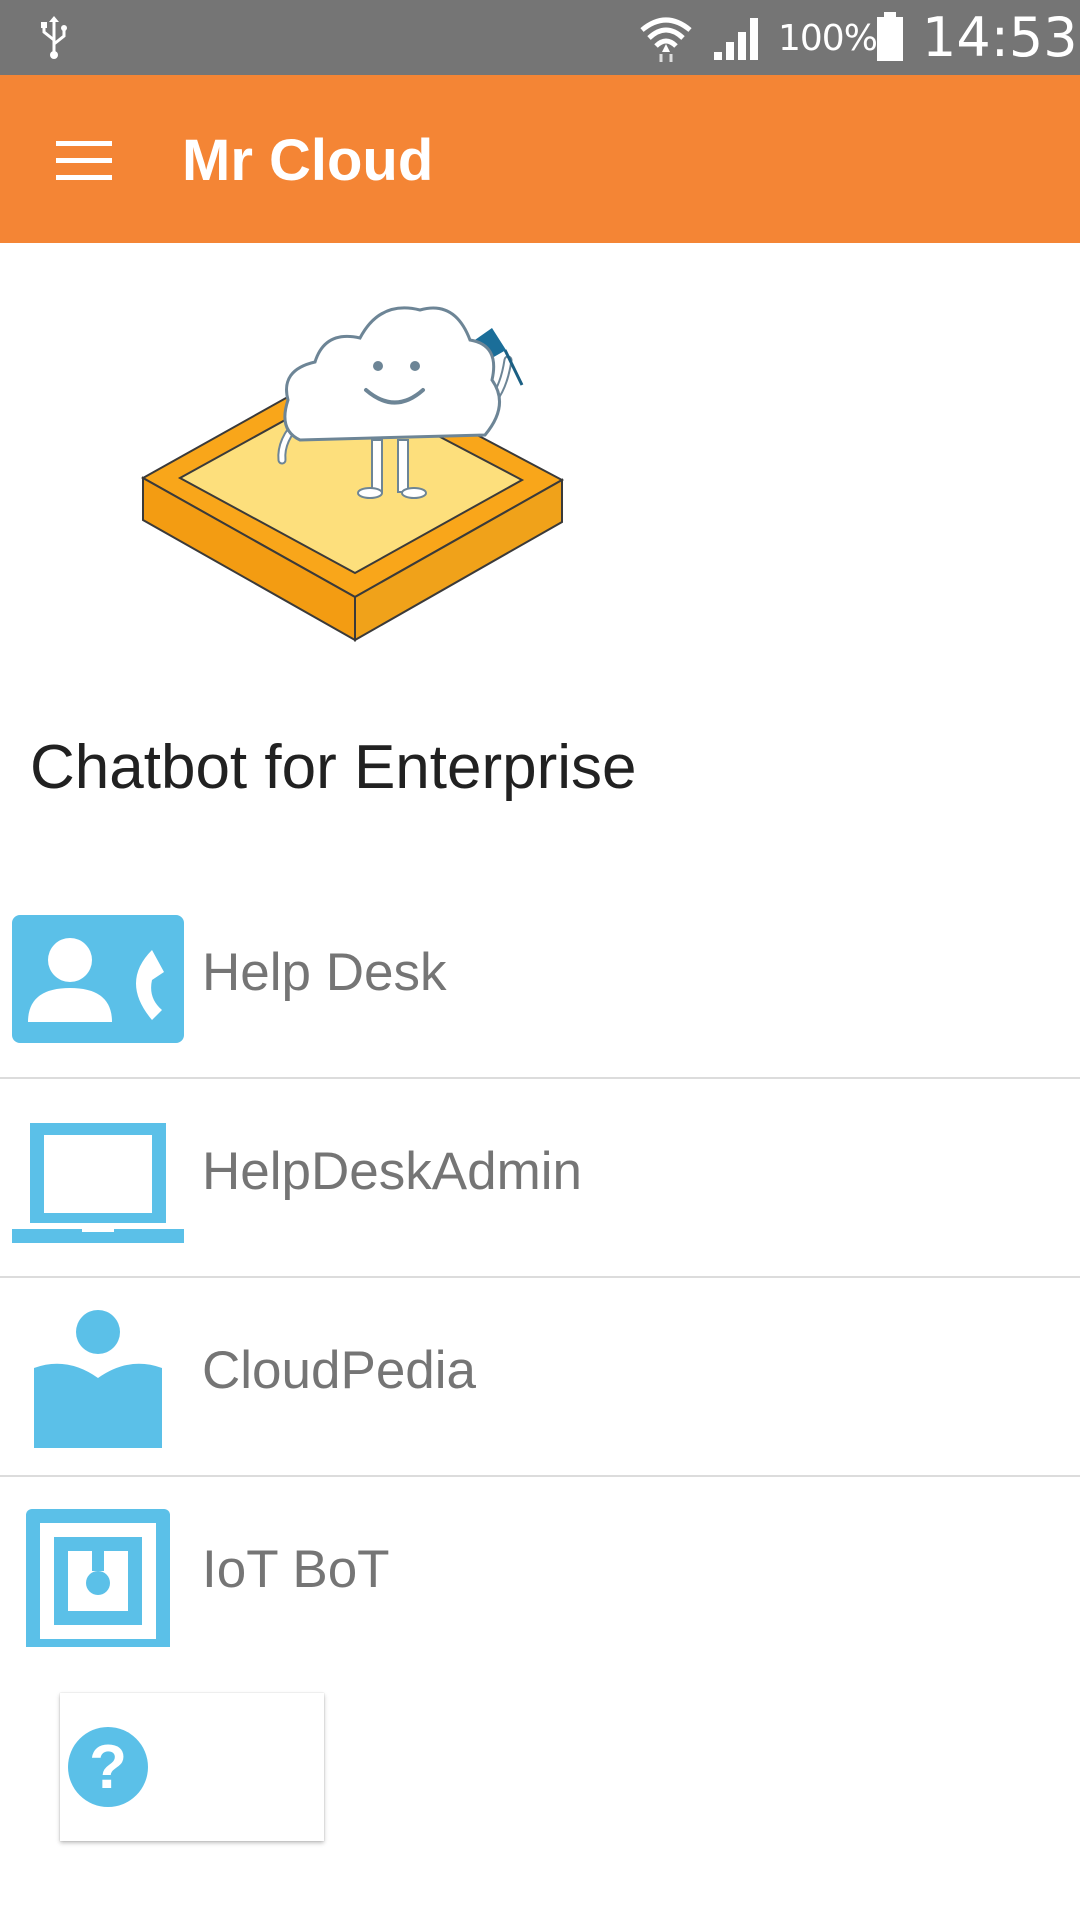 This screenshot has height=1920, width=1080. Describe the element at coordinates (540, 1575) in the screenshot. I see `bot-item-iot-bot: IoT BoT` at that location.